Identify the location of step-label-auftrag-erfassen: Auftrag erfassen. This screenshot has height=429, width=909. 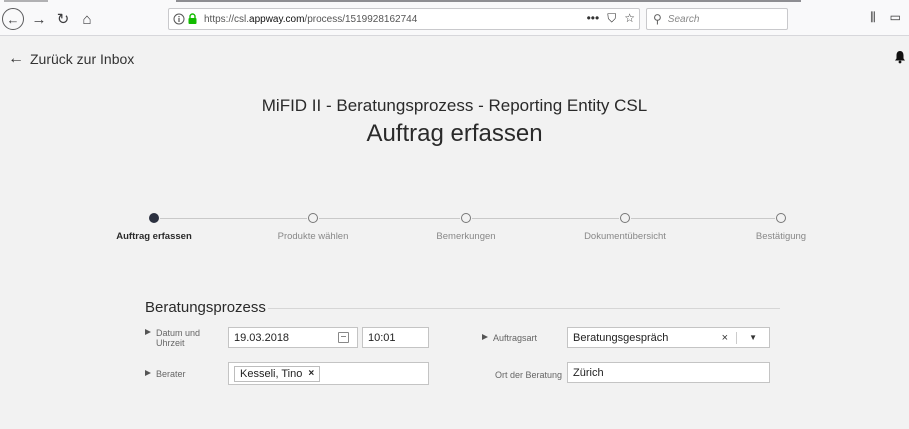
(154, 236).